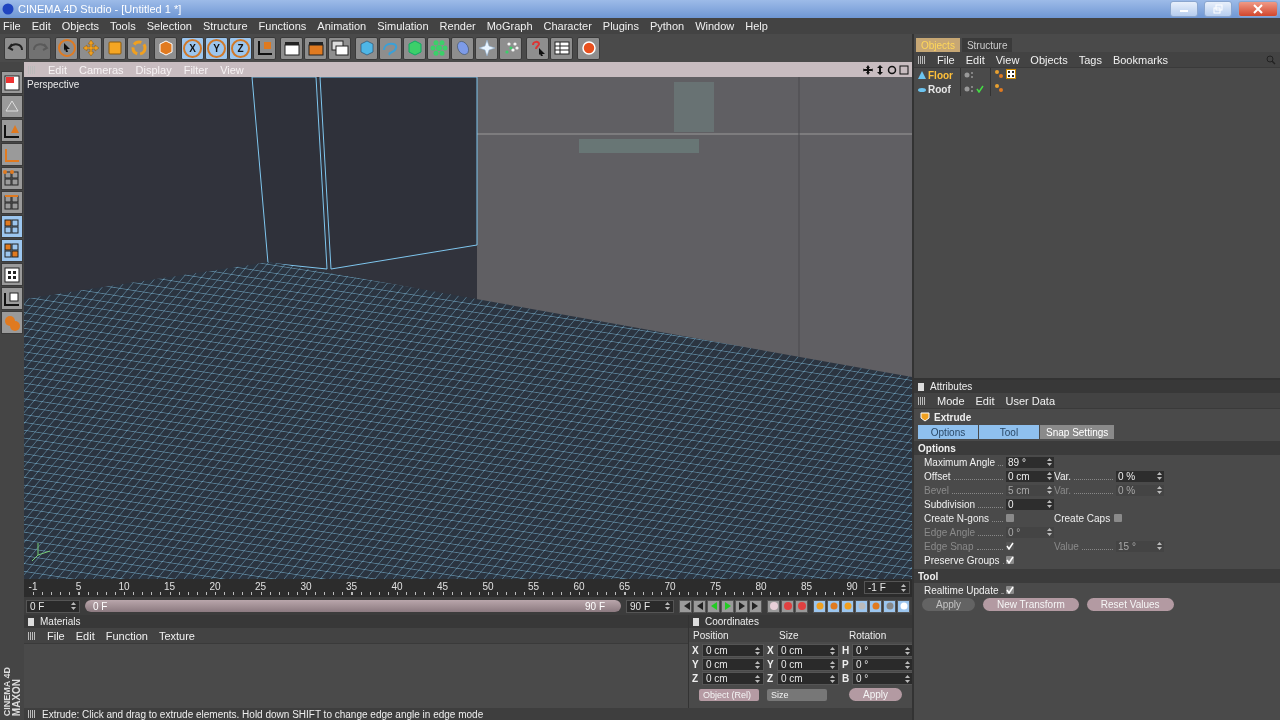 This screenshot has height=720, width=1280. What do you see at coordinates (342, 26) in the screenshot?
I see `menu-item: Animation` at bounding box center [342, 26].